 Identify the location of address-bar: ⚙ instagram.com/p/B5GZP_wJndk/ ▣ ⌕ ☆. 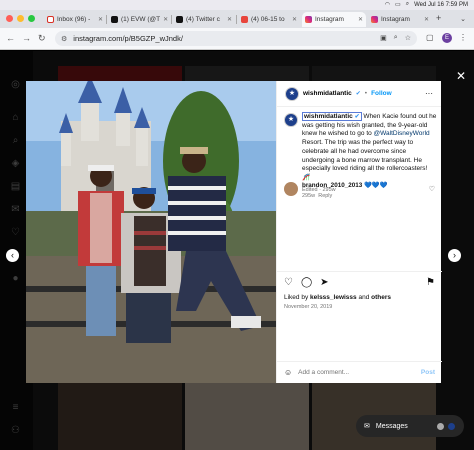
(236, 38).